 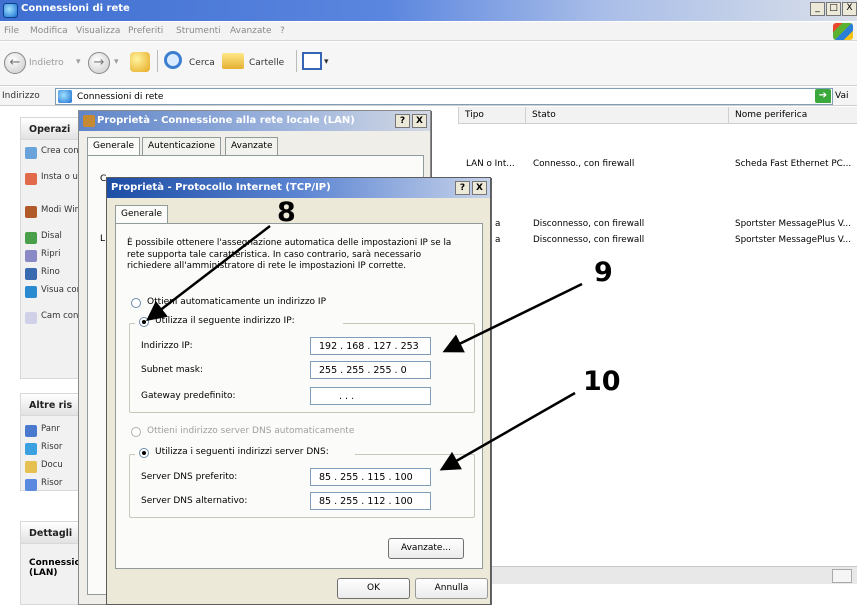 What do you see at coordinates (603, 272) in the screenshot?
I see `annotation-9: 9` at bounding box center [603, 272].